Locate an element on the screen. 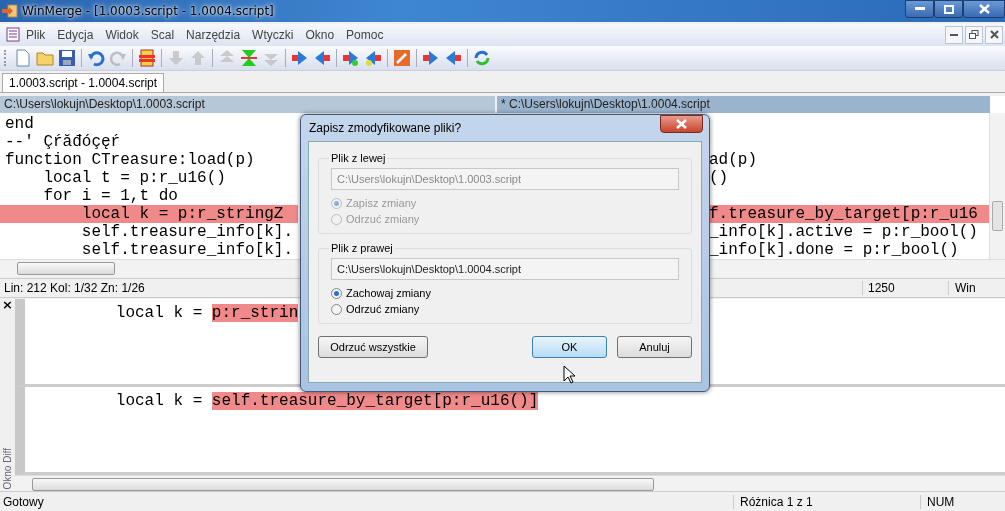 The image size is (1005, 511). pointer-cursor-icon is located at coordinates (569, 374).